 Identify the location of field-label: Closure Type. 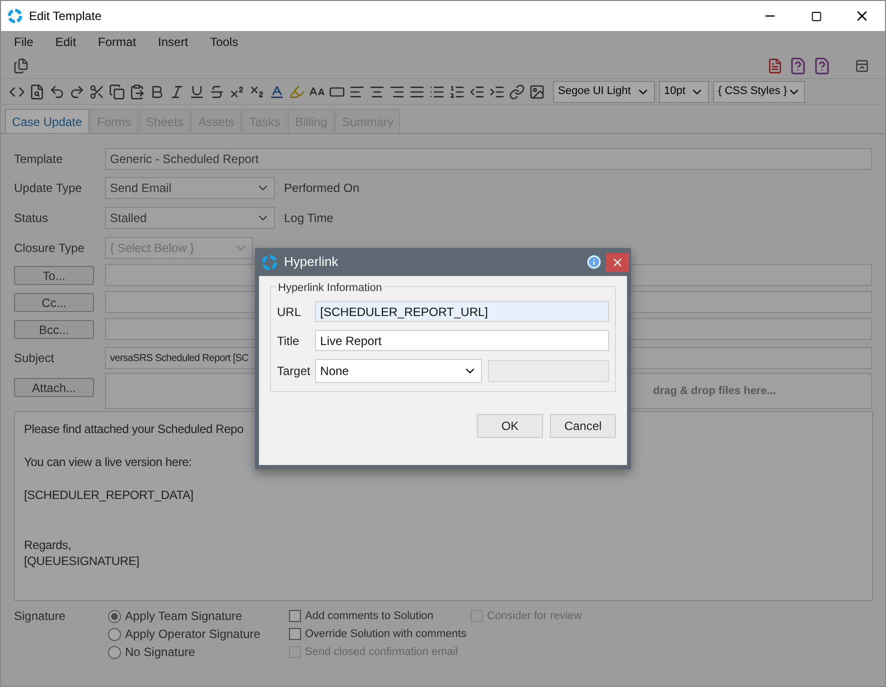
(50, 248).